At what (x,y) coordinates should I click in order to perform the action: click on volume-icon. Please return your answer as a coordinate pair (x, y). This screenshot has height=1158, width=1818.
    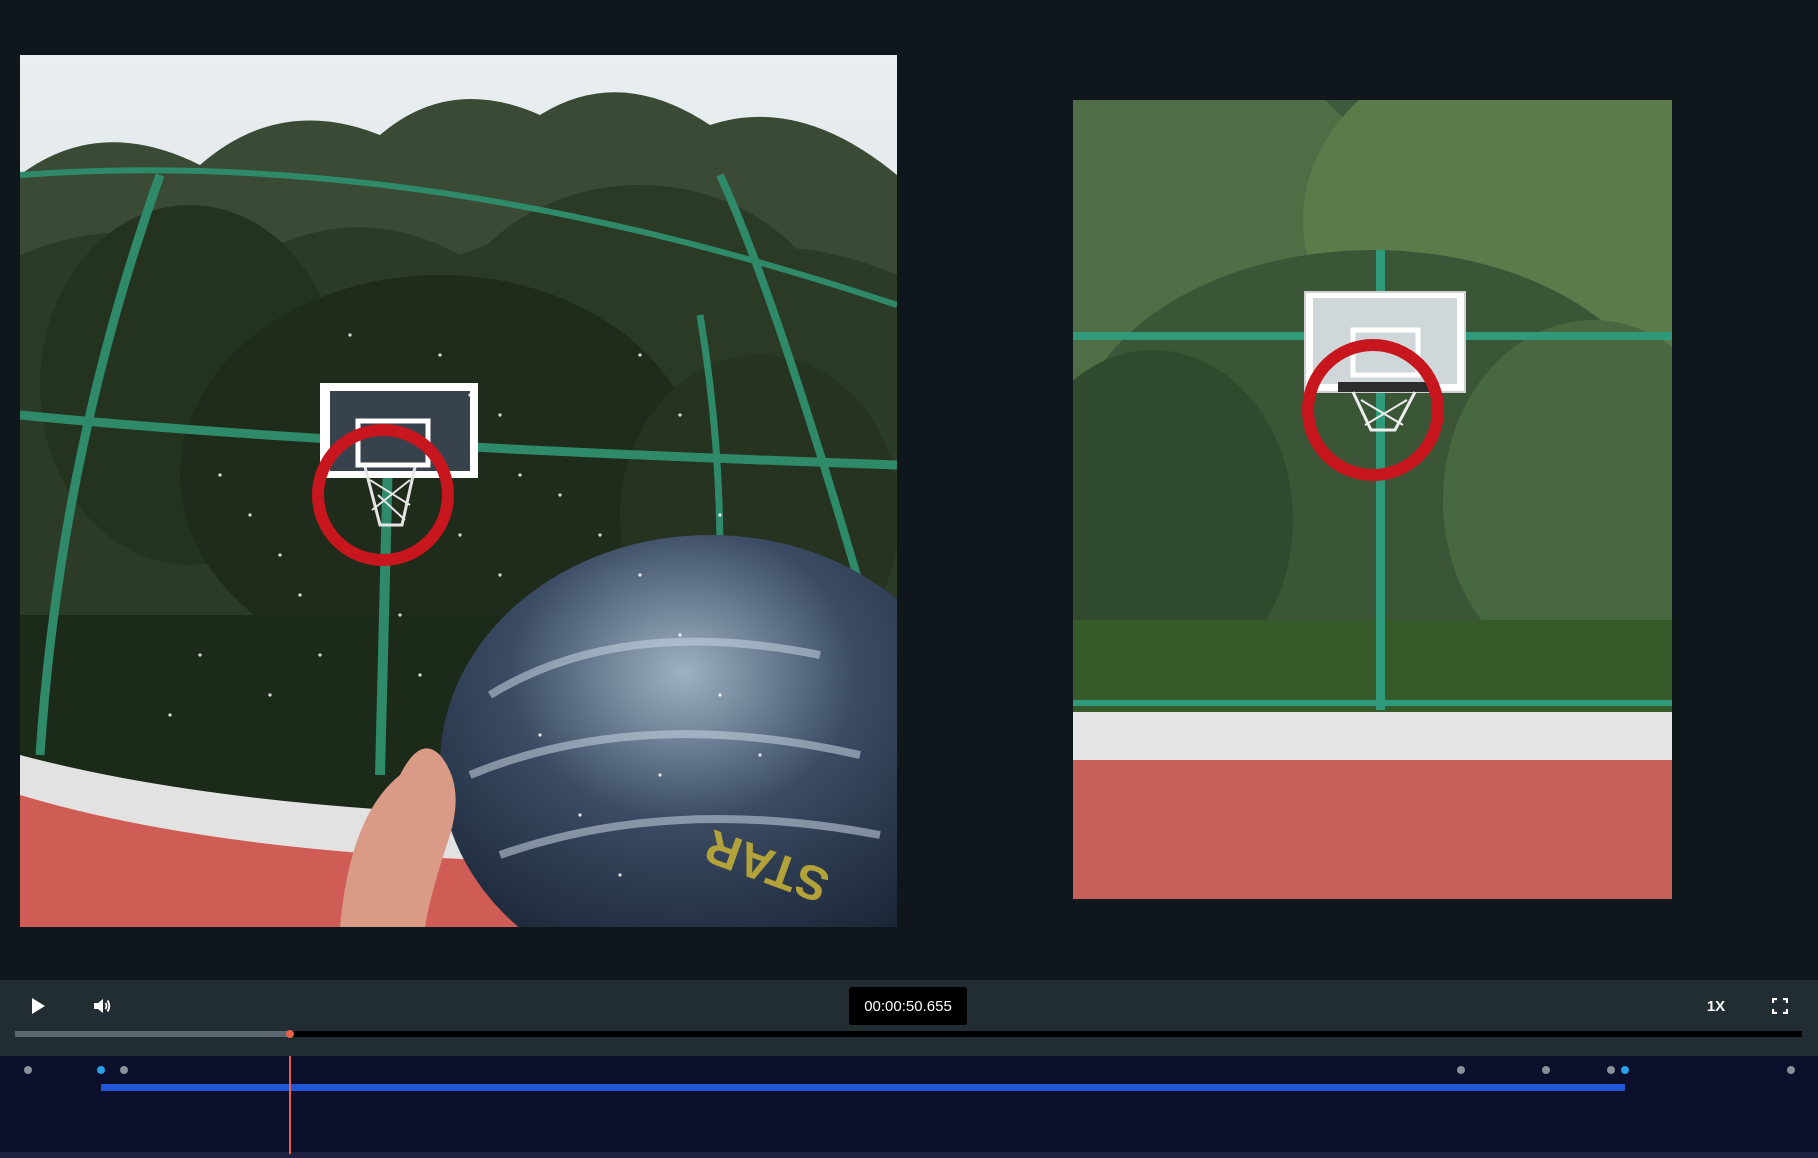
    Looking at the image, I should click on (102, 1006).